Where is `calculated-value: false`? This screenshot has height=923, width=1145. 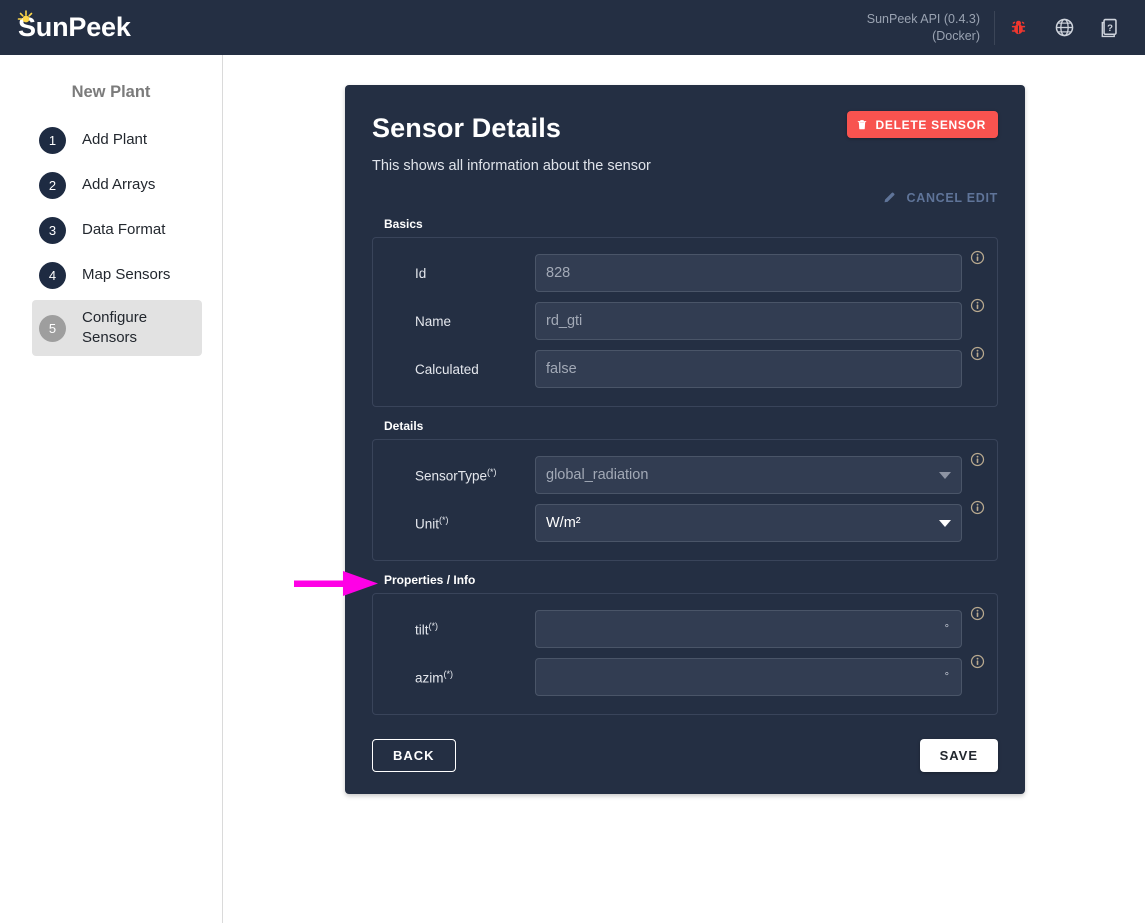
calculated-value: false is located at coordinates (561, 369).